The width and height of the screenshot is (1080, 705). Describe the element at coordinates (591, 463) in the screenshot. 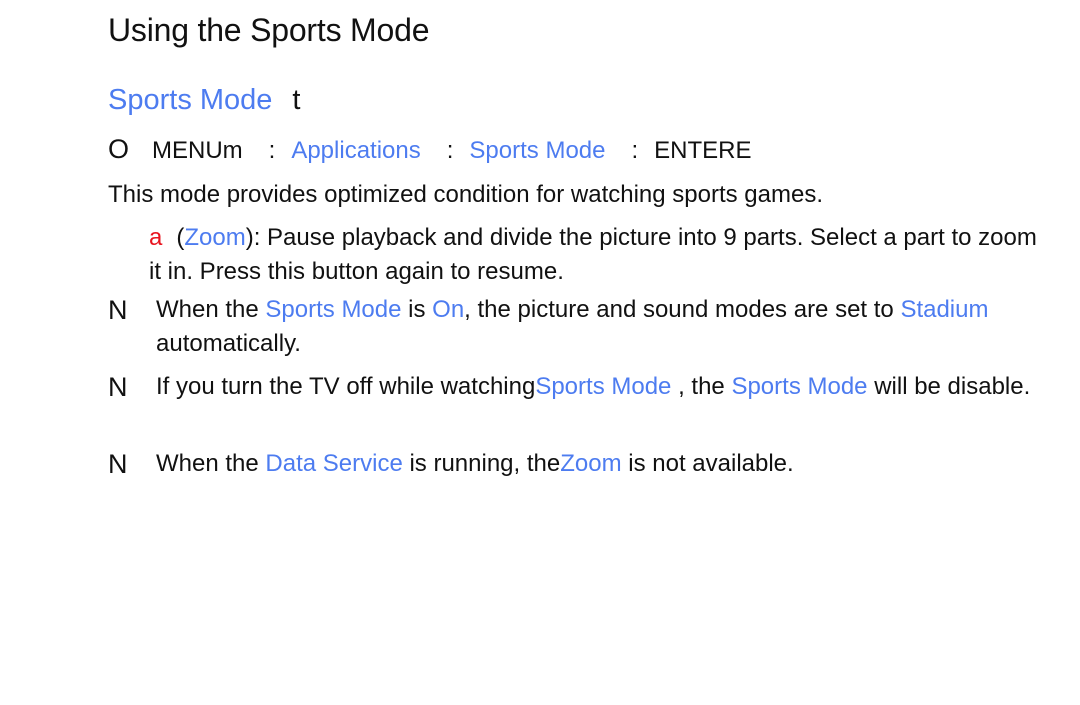

I see `note-term-zoom: Zoom` at that location.